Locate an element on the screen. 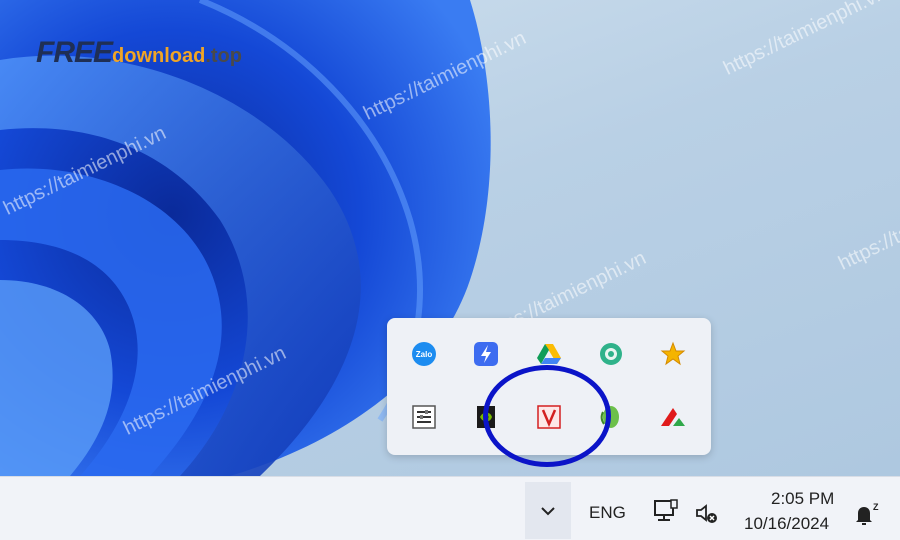  volume-muted-icon is located at coordinates (707, 516).